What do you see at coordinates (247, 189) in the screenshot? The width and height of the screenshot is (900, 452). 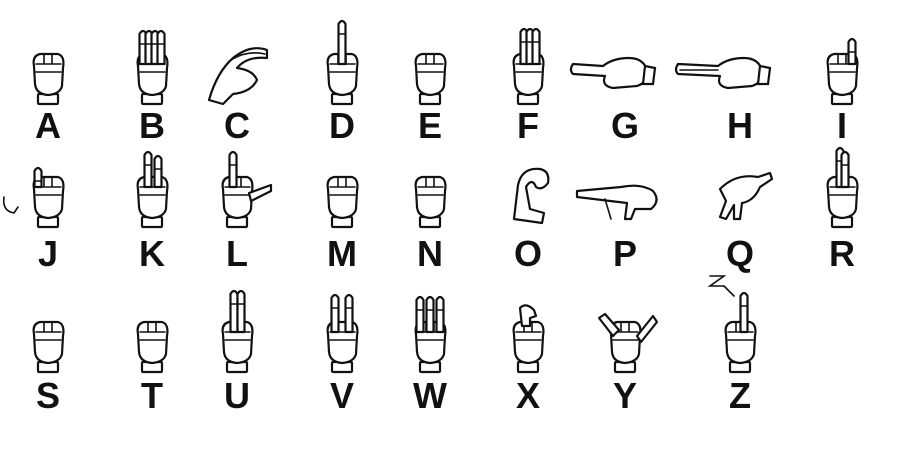 I see `sign-hand-l` at bounding box center [247, 189].